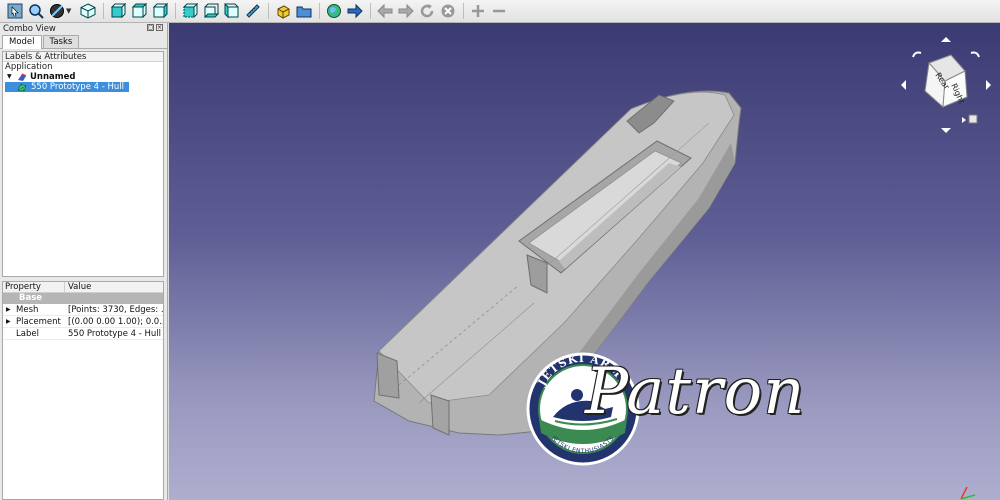  Describe the element at coordinates (15, 11) in the screenshot. I see `select-tool-icon` at that location.